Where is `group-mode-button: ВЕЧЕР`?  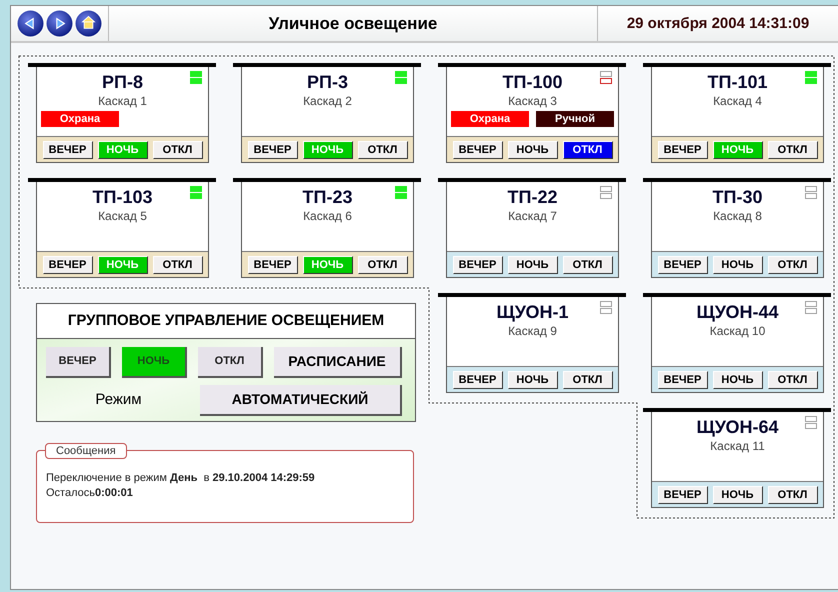
group-mode-button: ВЕЧЕР is located at coordinates (78, 362).